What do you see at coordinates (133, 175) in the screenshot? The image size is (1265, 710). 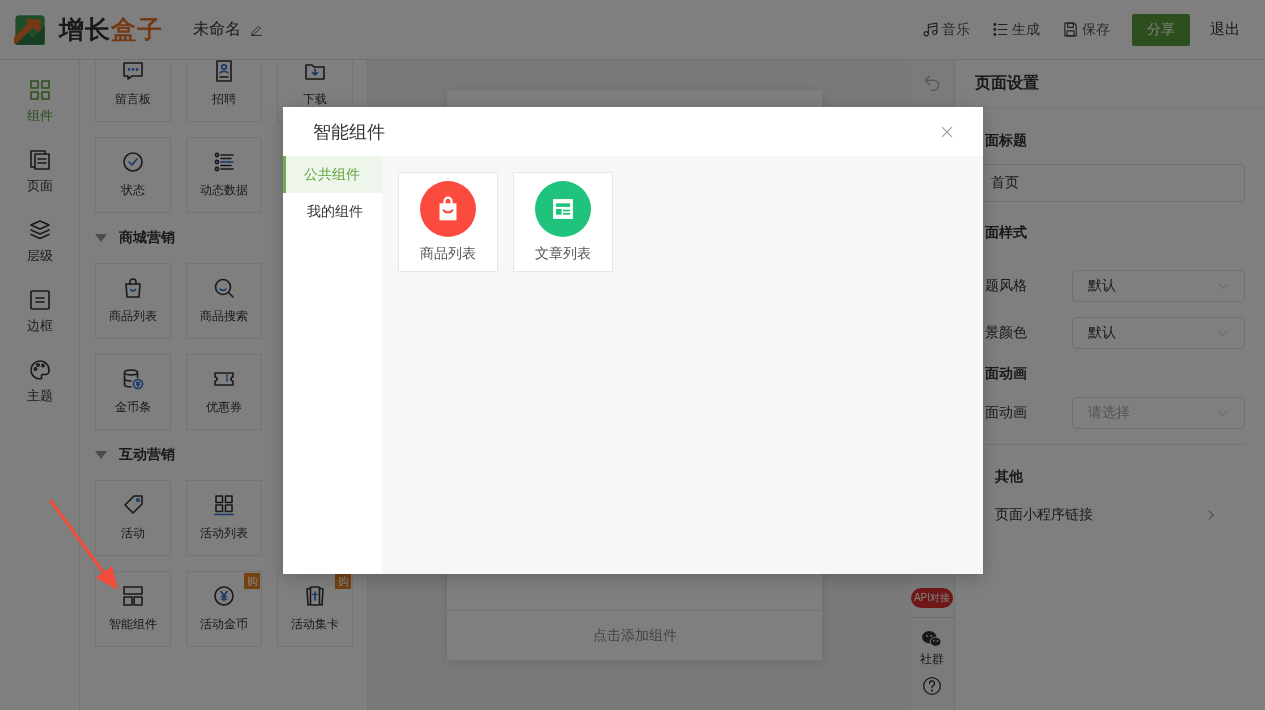 I see `component-tile: 状态` at bounding box center [133, 175].